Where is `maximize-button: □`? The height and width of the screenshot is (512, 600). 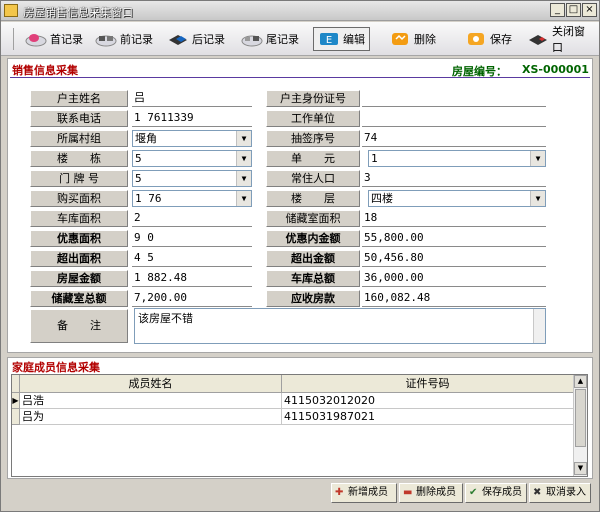
maximize-button: □ is located at coordinates (573, 10).